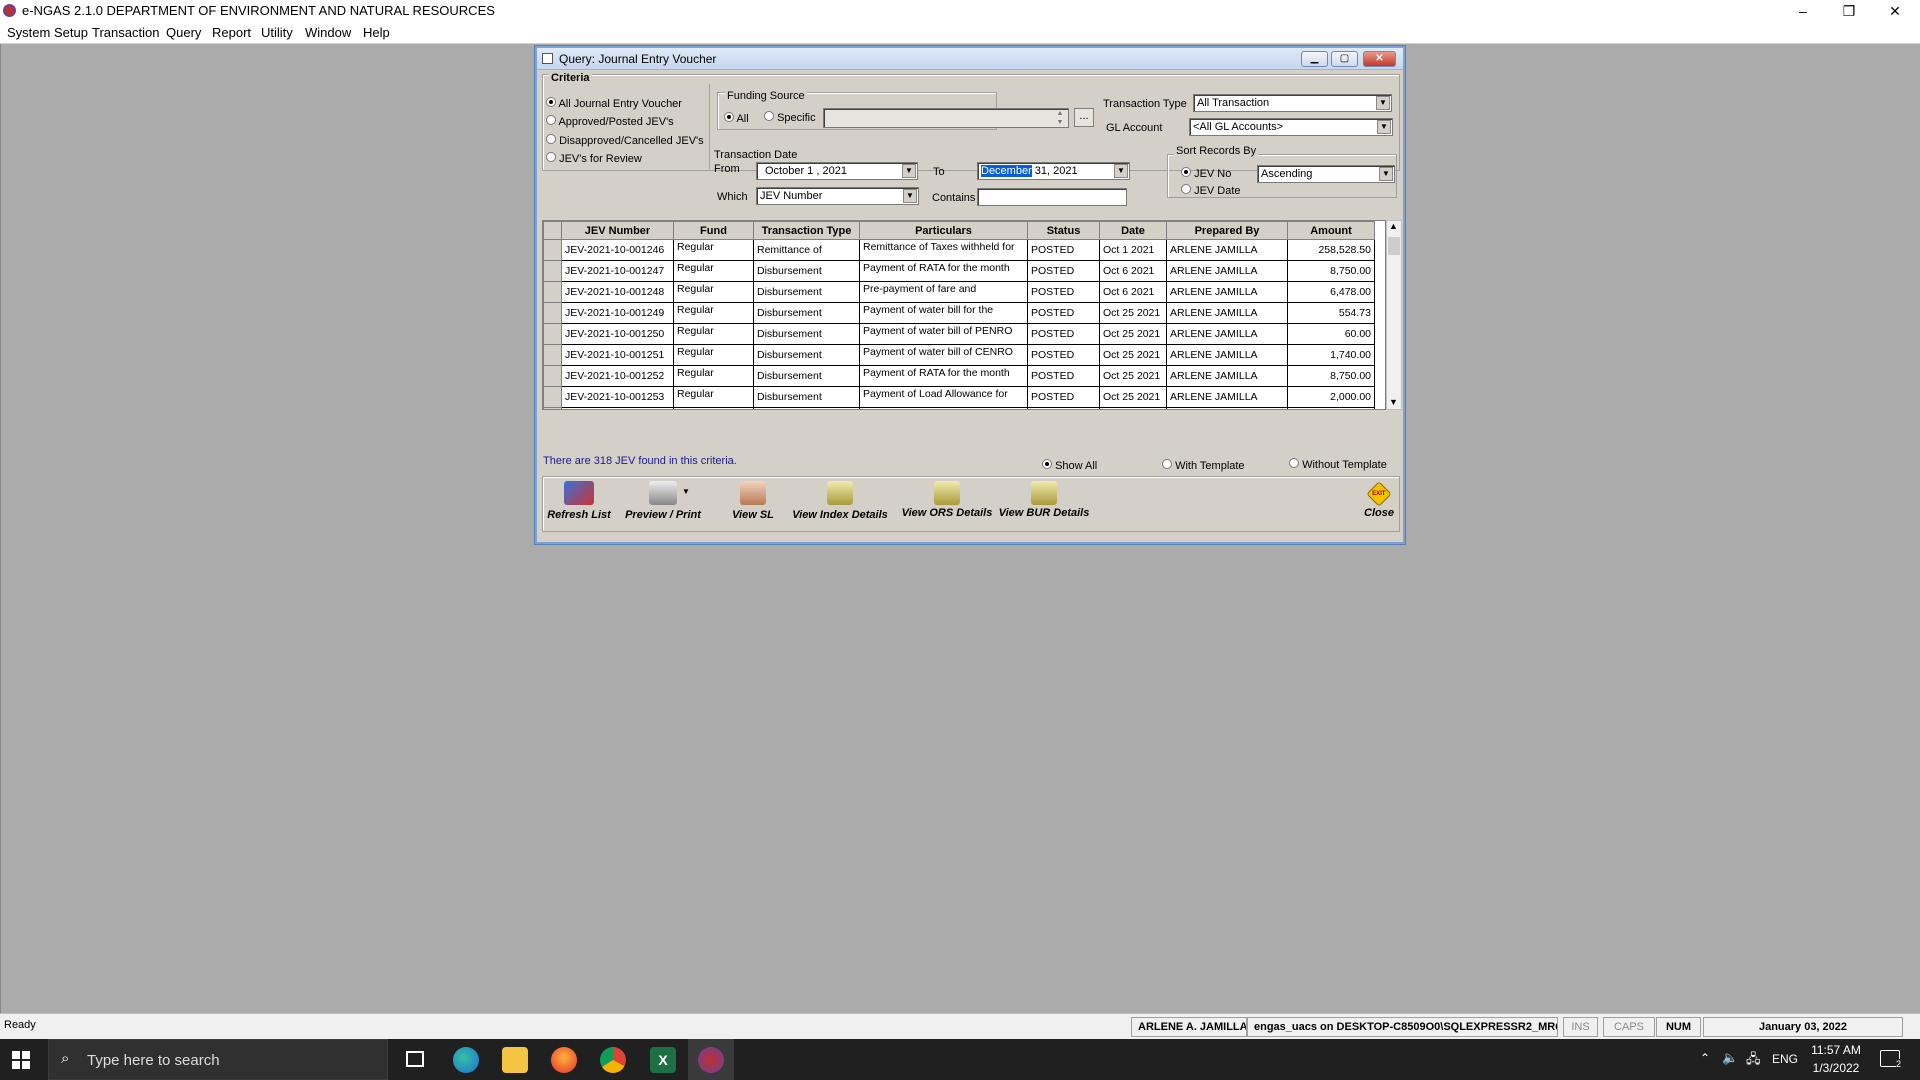 Image resolution: width=1920 pixels, height=1080 pixels. I want to click on window-minimize-button: ▁, so click(1314, 59).